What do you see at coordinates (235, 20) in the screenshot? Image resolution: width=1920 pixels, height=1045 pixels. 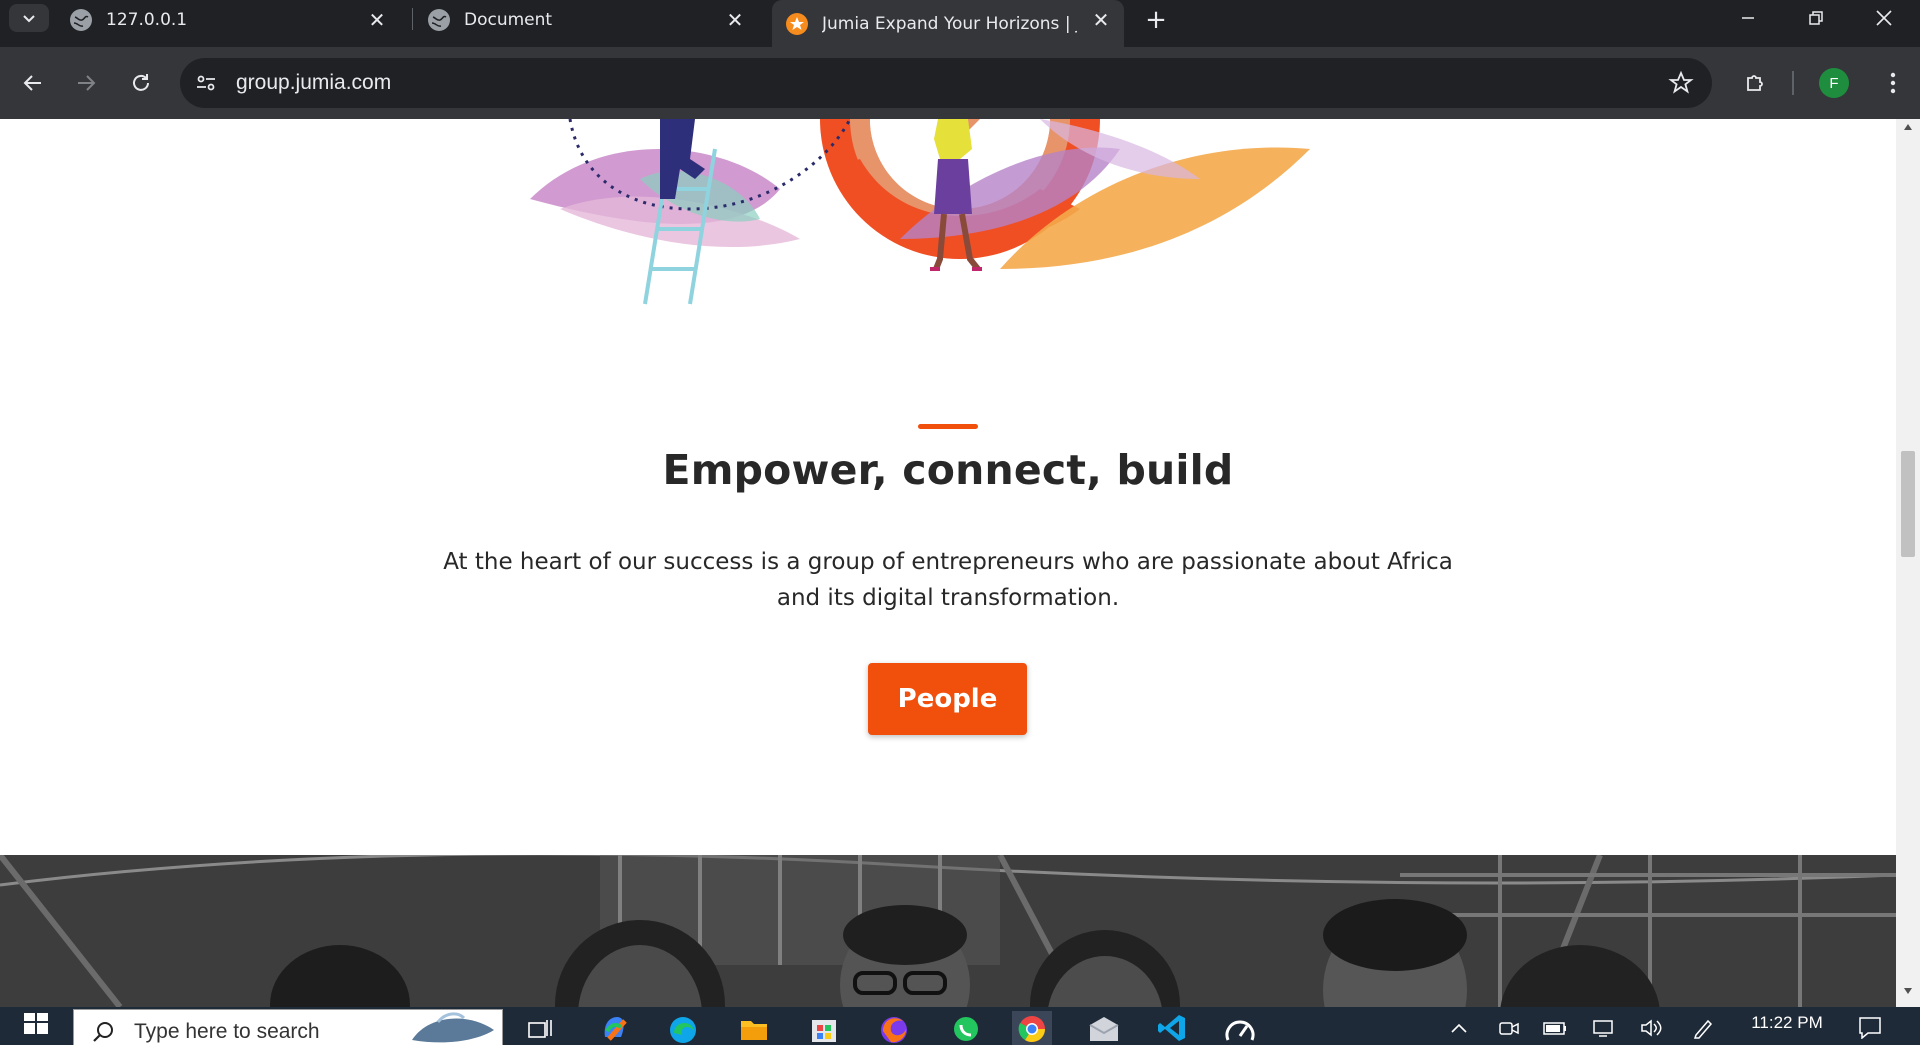 I see `tab-localhost: 127.0.0.1 ✕` at bounding box center [235, 20].